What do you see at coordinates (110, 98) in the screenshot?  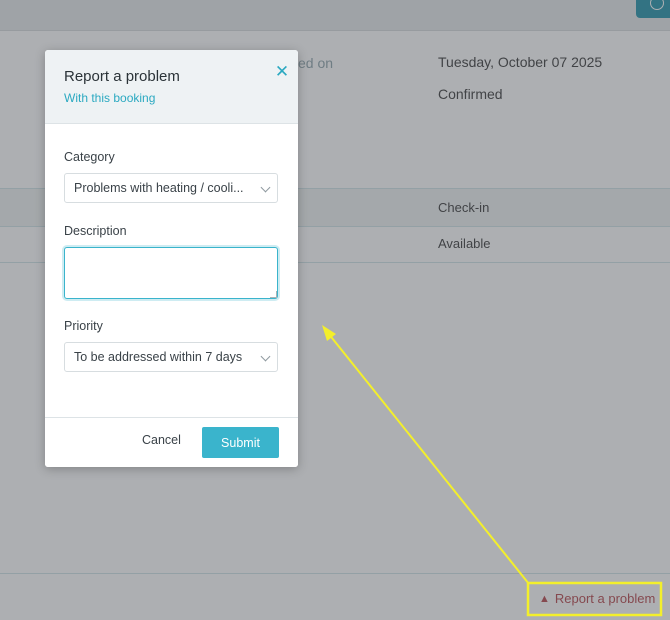 I see `dialog-subtitle: With this booking` at bounding box center [110, 98].